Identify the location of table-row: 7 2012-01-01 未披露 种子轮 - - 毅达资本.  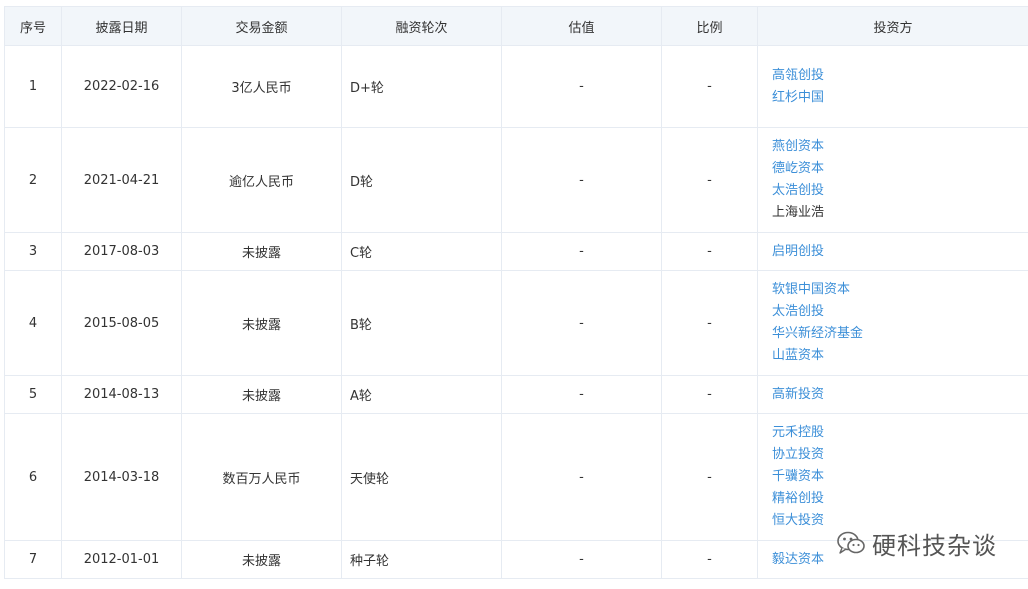
(516, 559).